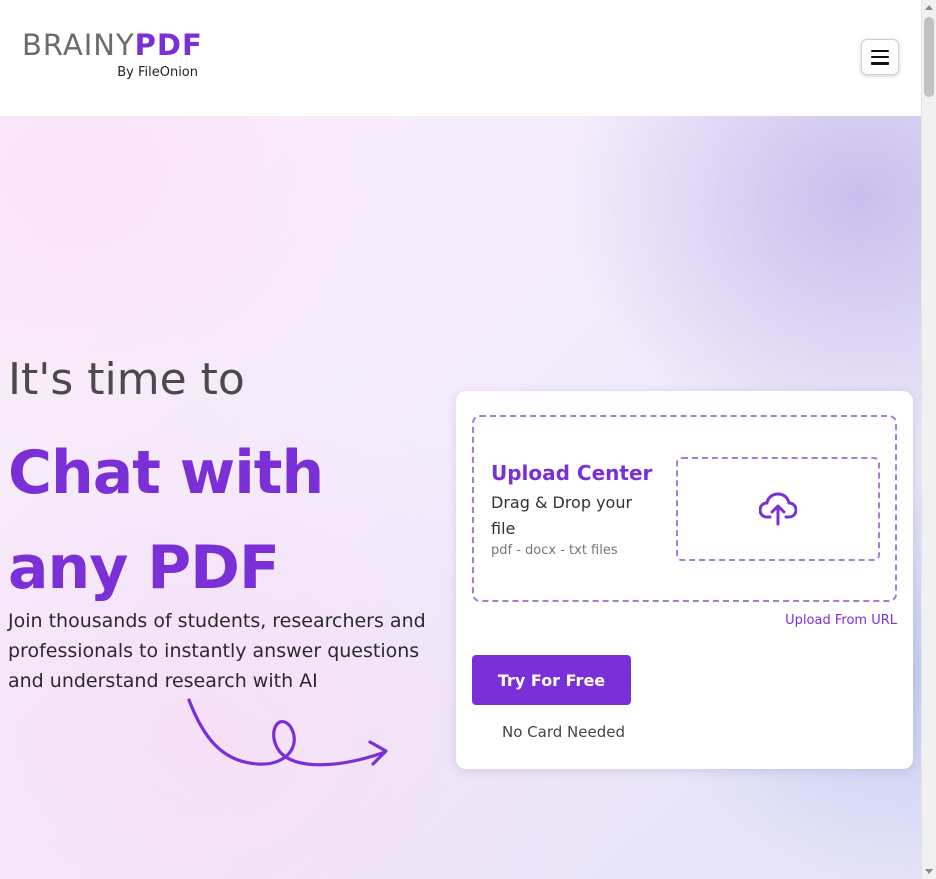  Describe the element at coordinates (287, 732) in the screenshot. I see `curly-arrow-icon` at that location.